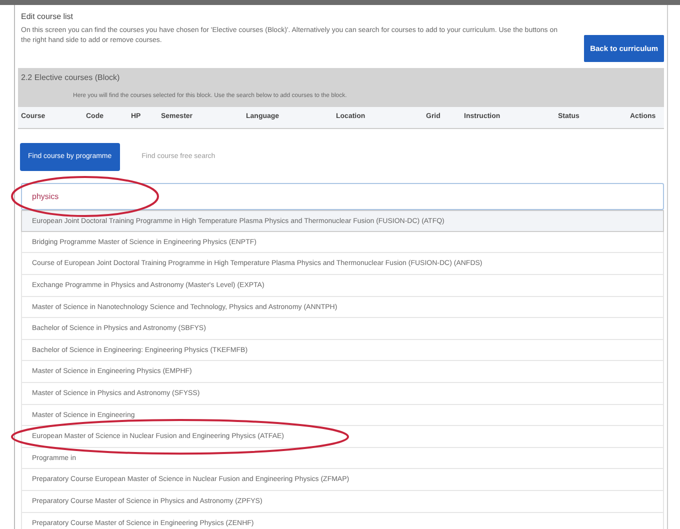  I want to click on section-title: 2.2 Elective courses (Block), so click(71, 78).